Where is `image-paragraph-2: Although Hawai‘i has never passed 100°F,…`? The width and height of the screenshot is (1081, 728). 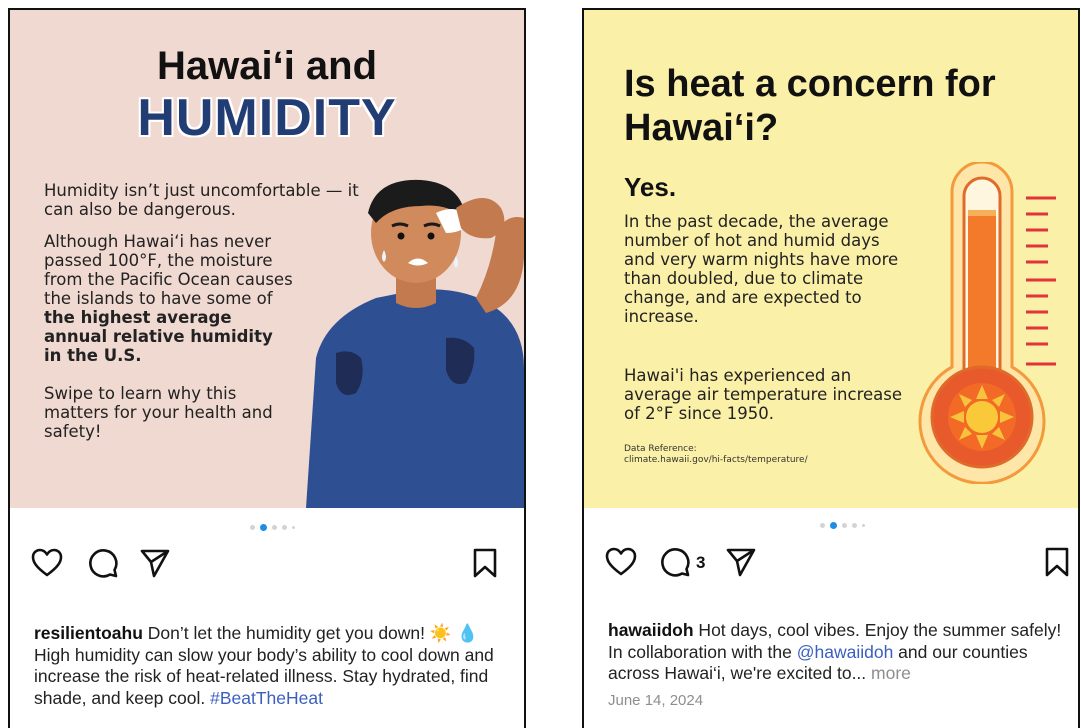
image-paragraph-2: Although Hawai‘i has never passed 100°F,… is located at coordinates (169, 298).